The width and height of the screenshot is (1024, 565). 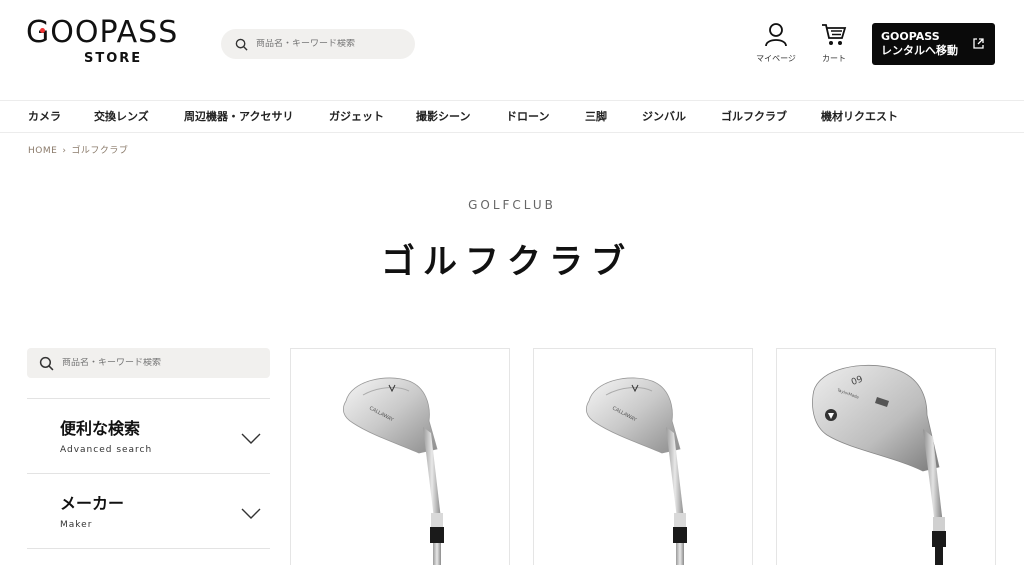 What do you see at coordinates (978, 43) in the screenshot?
I see `external-link-icon` at bounding box center [978, 43].